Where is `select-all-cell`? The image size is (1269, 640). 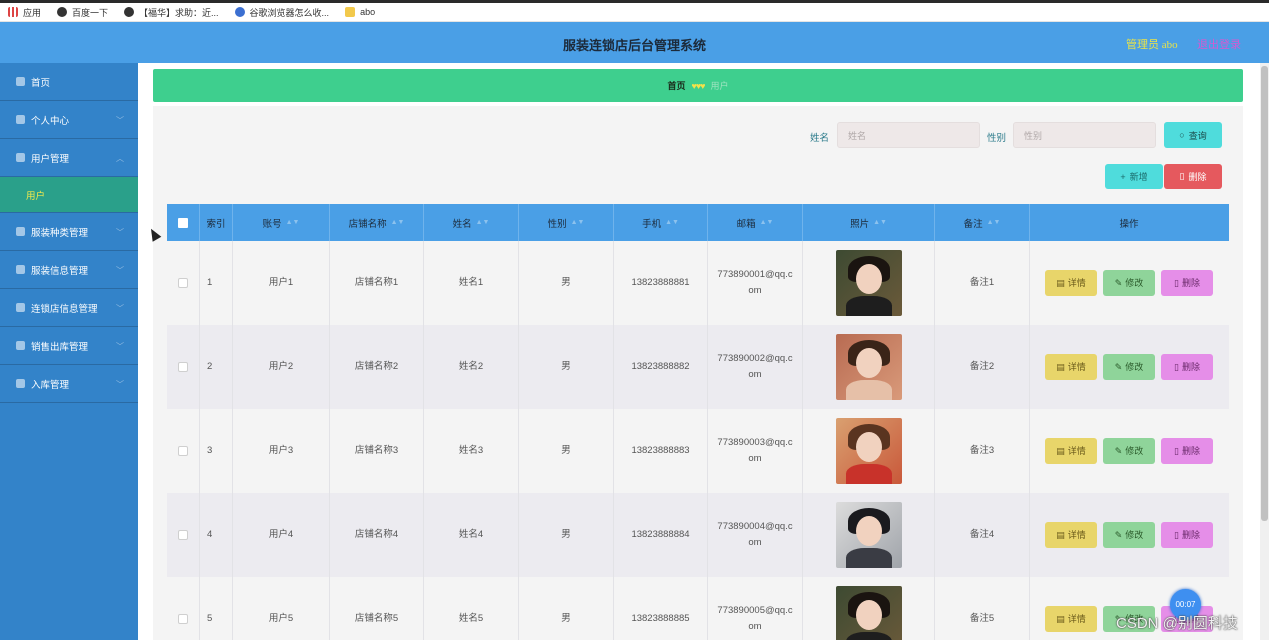 select-all-cell is located at coordinates (183, 222).